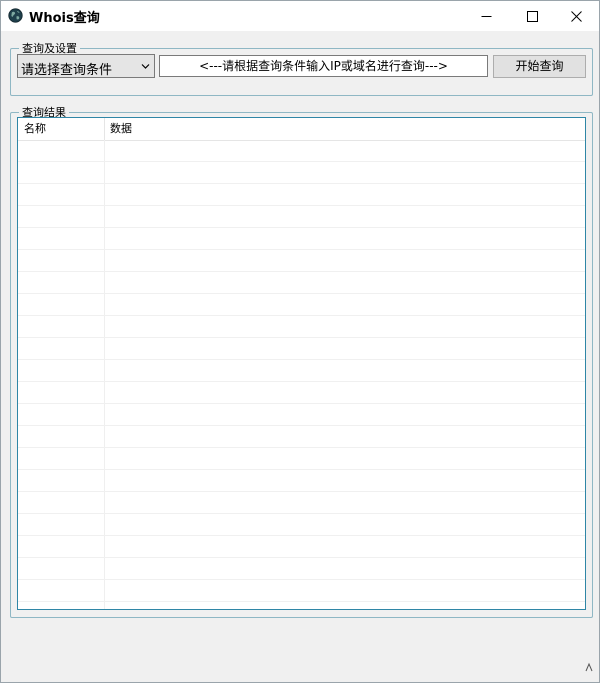 The height and width of the screenshot is (683, 600). Describe the element at coordinates (104, 129) in the screenshot. I see `column-divider` at that location.